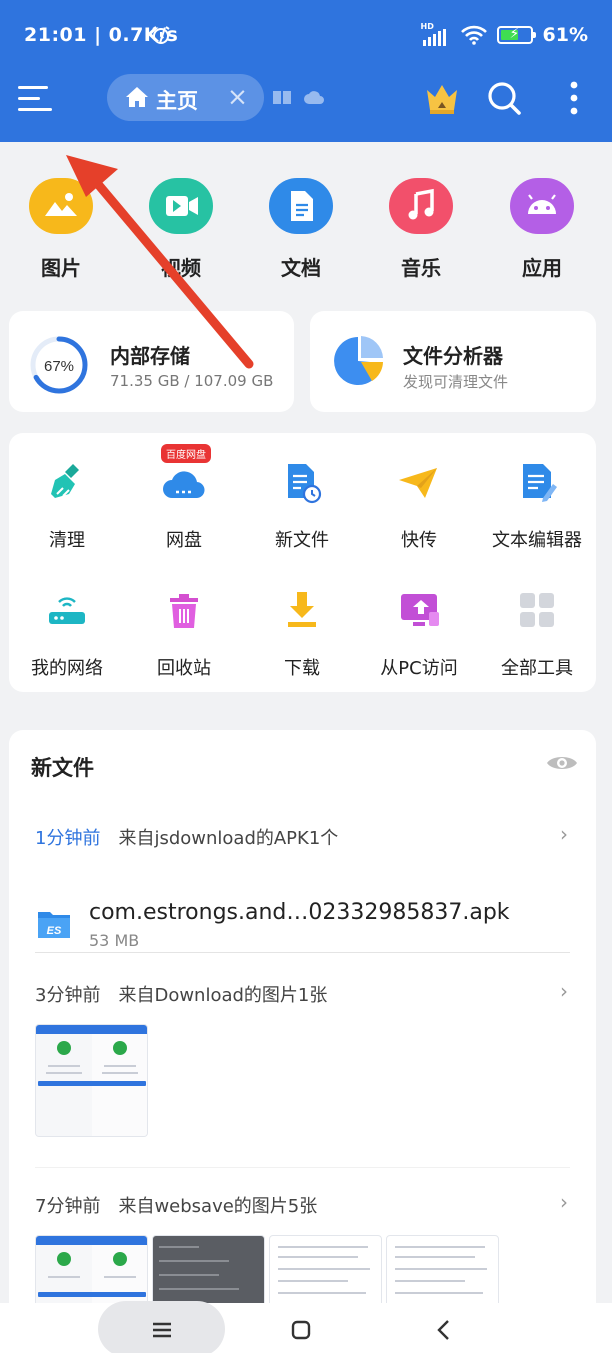  I want to click on category-documents: 文档, so click(301, 229).